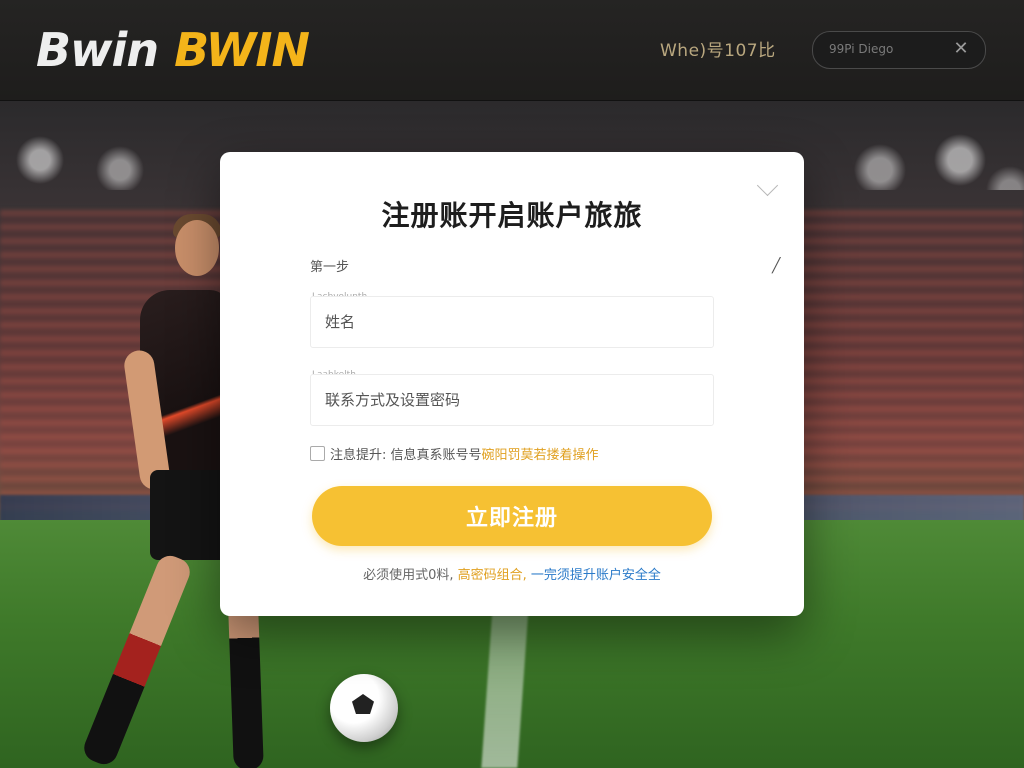  I want to click on contact-password-input, so click(512, 400).